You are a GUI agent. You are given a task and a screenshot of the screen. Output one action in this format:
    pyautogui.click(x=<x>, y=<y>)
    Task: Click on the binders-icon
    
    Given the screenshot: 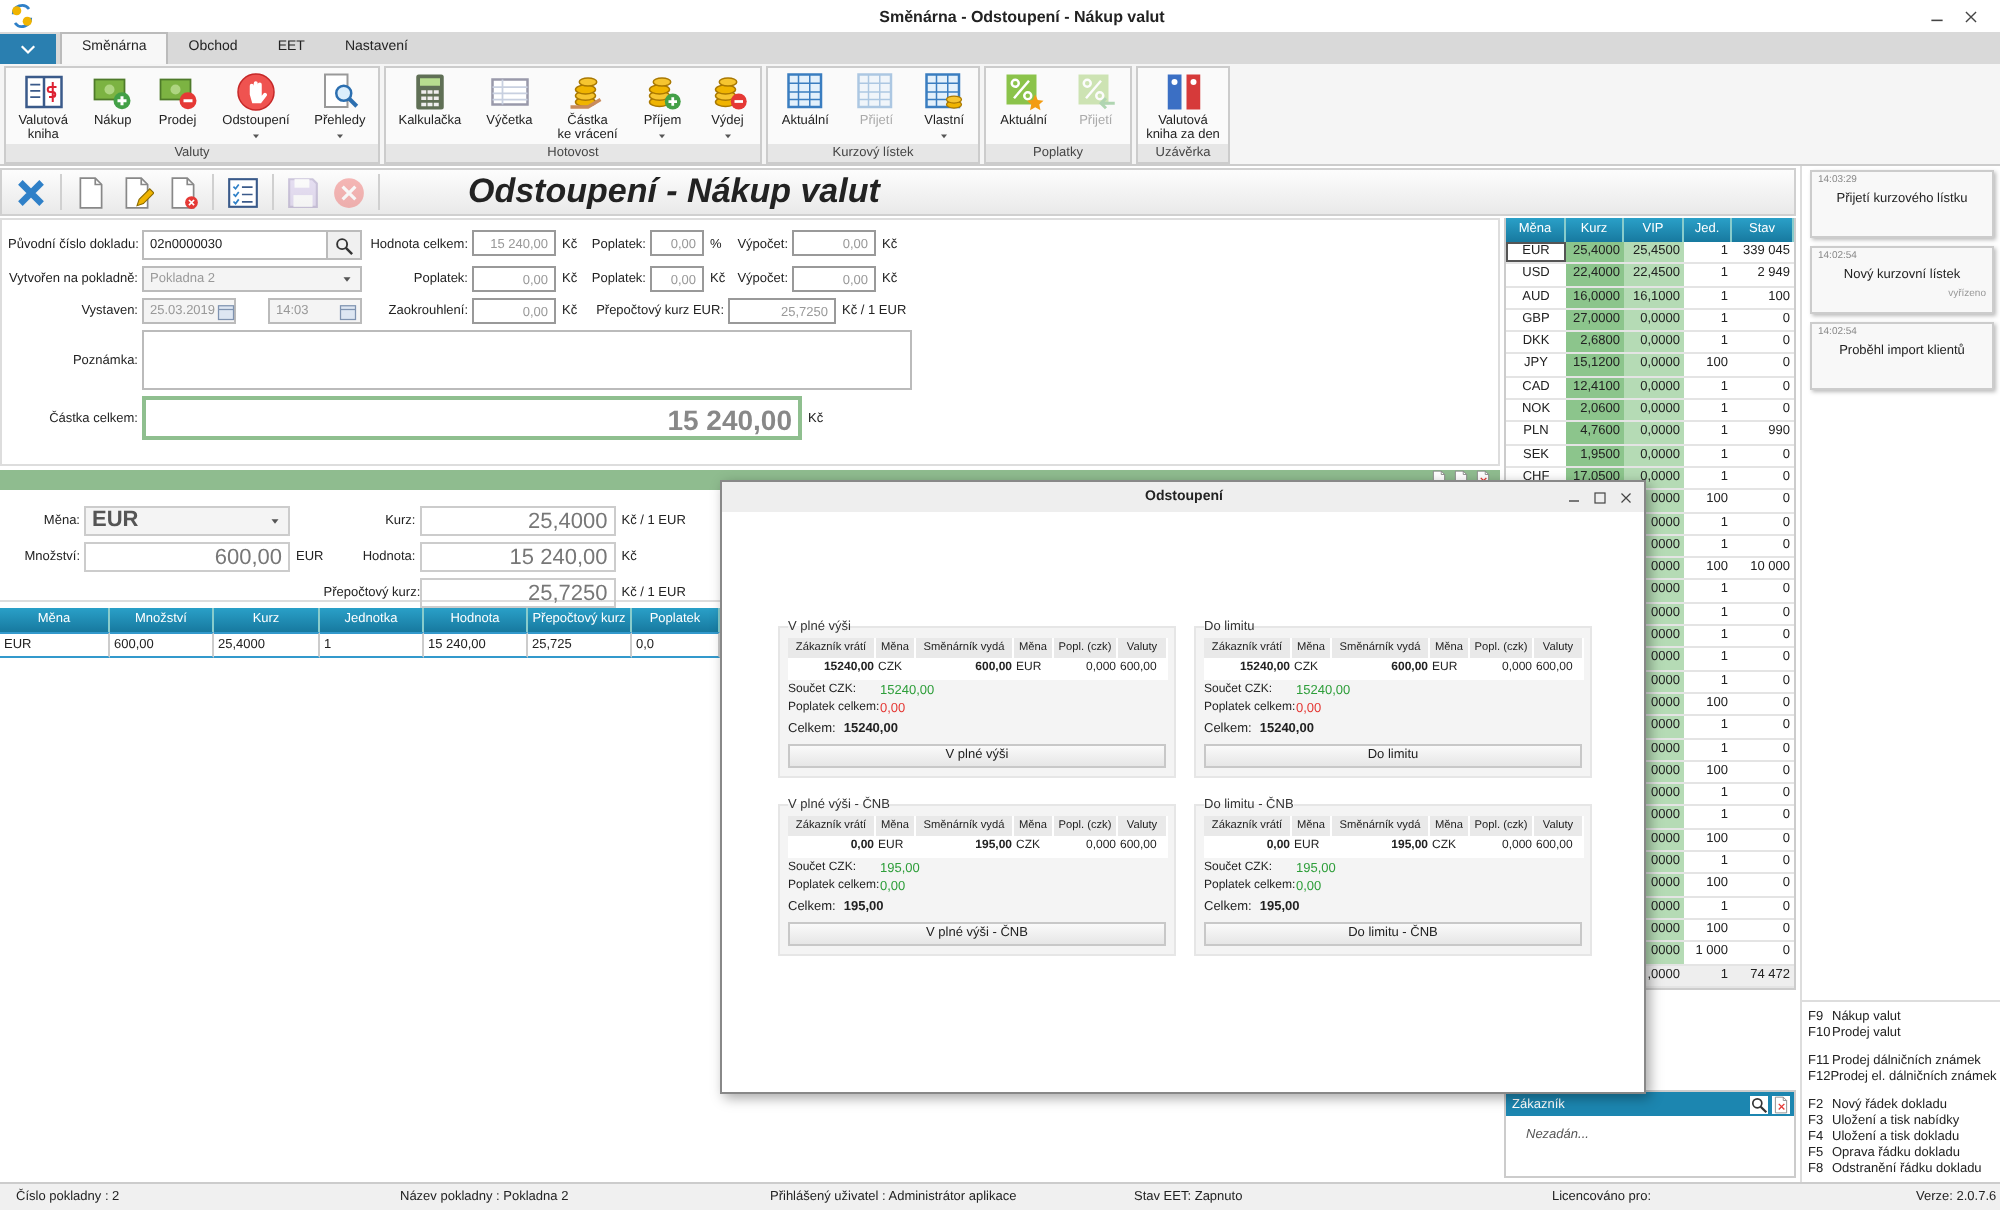 What is the action you would take?
    pyautogui.click(x=1183, y=92)
    